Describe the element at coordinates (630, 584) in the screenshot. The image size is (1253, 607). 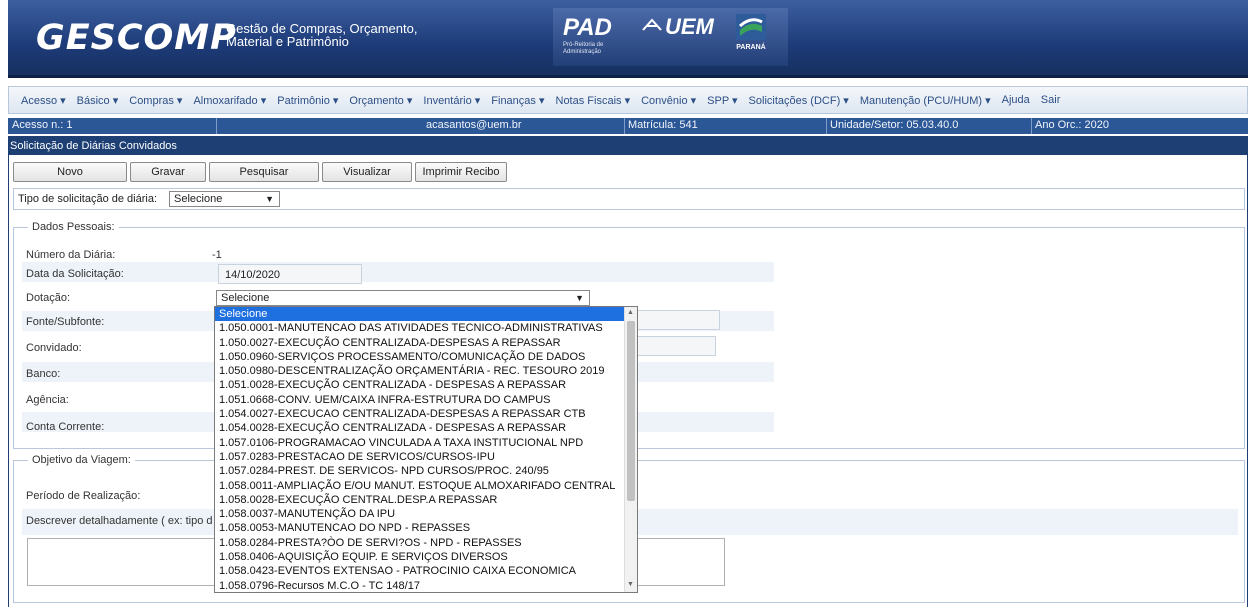
I see `scroll-down-icon: ▼` at that location.